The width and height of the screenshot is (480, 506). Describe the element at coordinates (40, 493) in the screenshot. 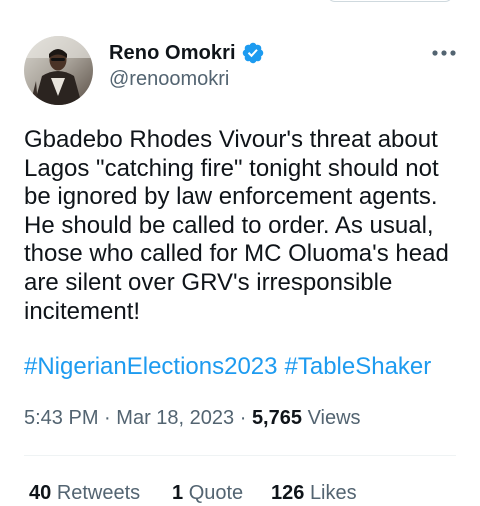

I see `retweets-count: 40` at that location.